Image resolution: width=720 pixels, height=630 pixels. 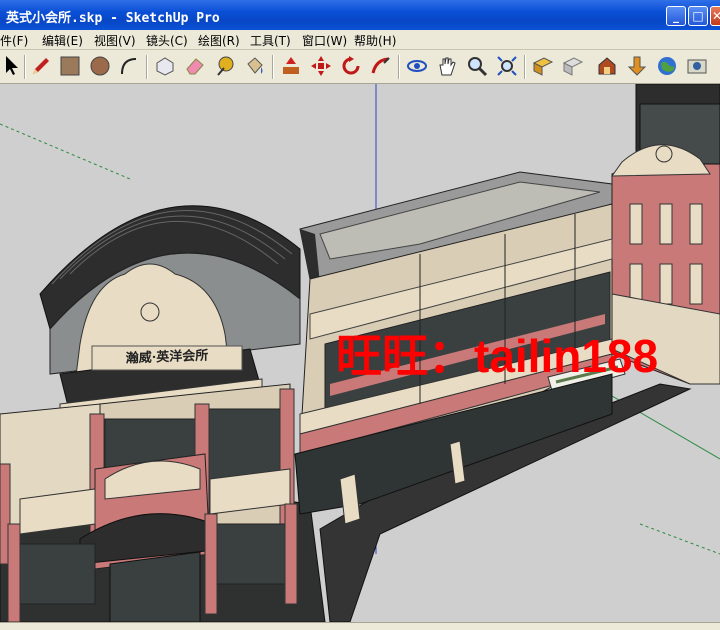 What do you see at coordinates (113, 18) in the screenshot?
I see `window-title: 英式小会所.skp - SketchUp Pro` at bounding box center [113, 18].